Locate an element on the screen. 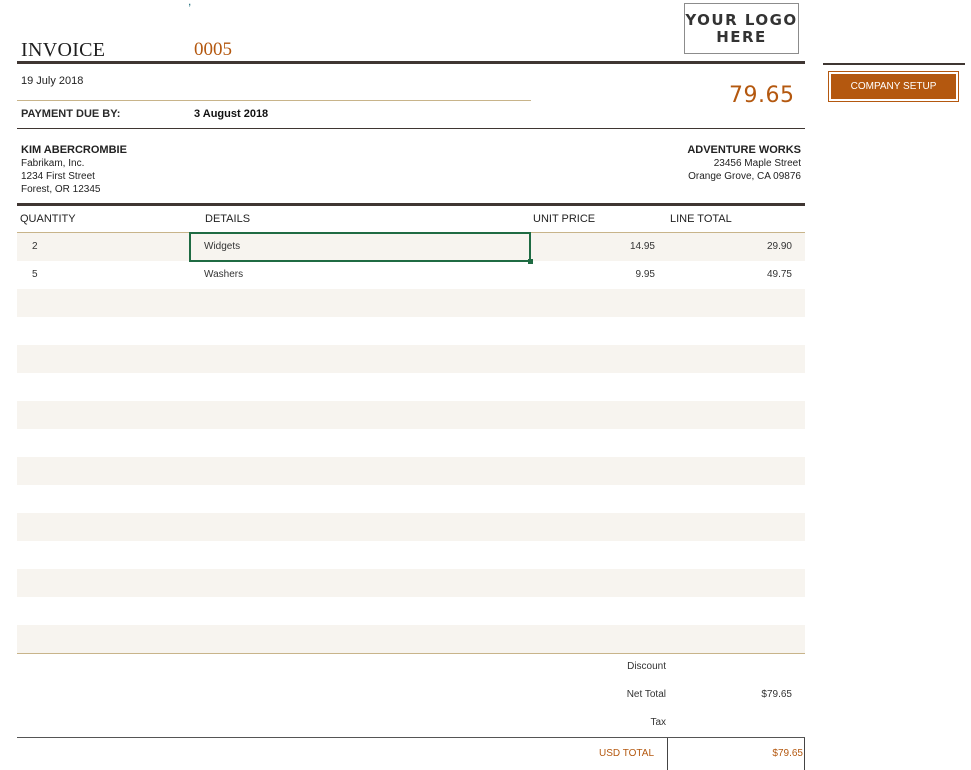 This screenshot has height=770, width=971. total-divider is located at coordinates (667, 754).